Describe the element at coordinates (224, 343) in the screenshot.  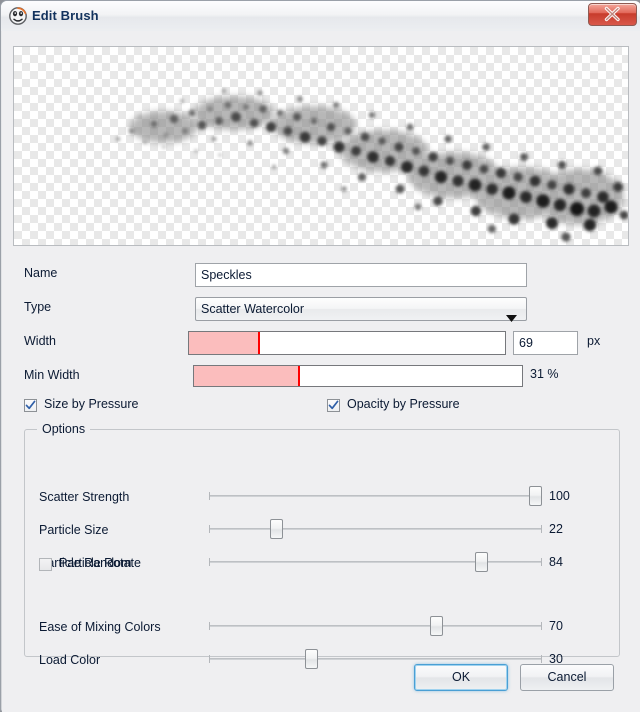
I see `width-gauge-fill` at that location.